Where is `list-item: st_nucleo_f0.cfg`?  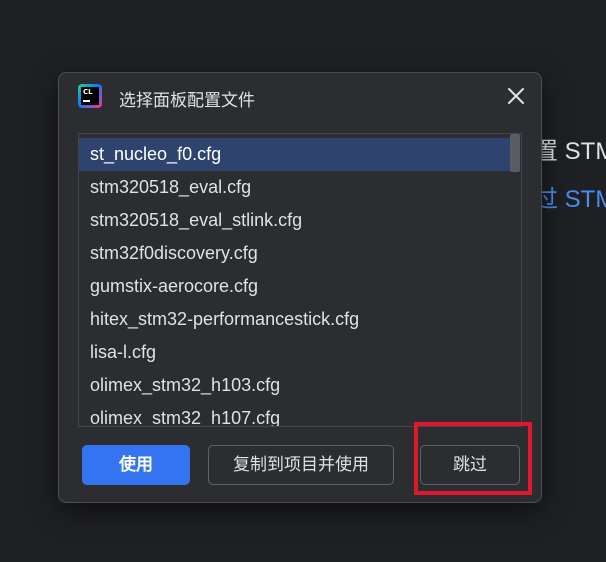 list-item: st_nucleo_f0.cfg is located at coordinates (295, 154).